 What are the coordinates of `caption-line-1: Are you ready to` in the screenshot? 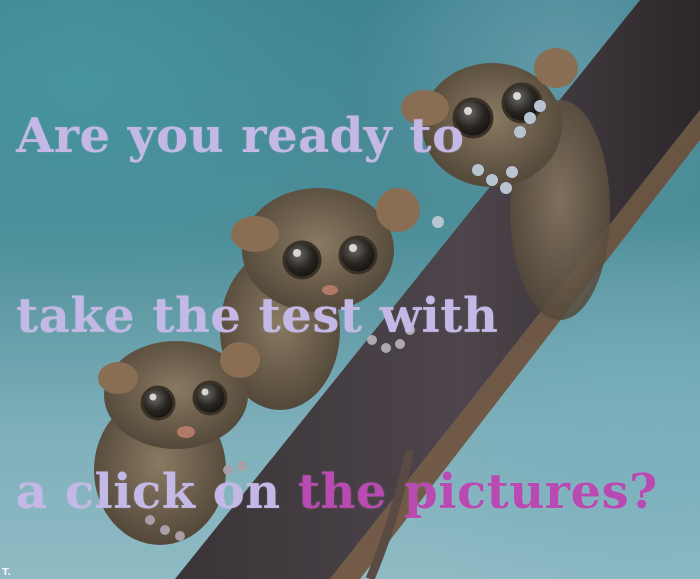 It's located at (240, 136).